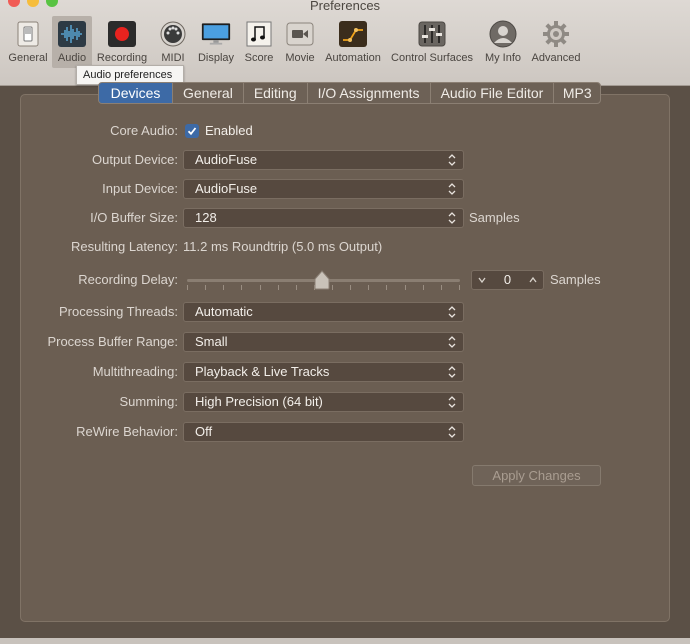 This screenshot has width=690, height=644. What do you see at coordinates (323, 432) in the screenshot?
I see `rewire-select: Off` at bounding box center [323, 432].